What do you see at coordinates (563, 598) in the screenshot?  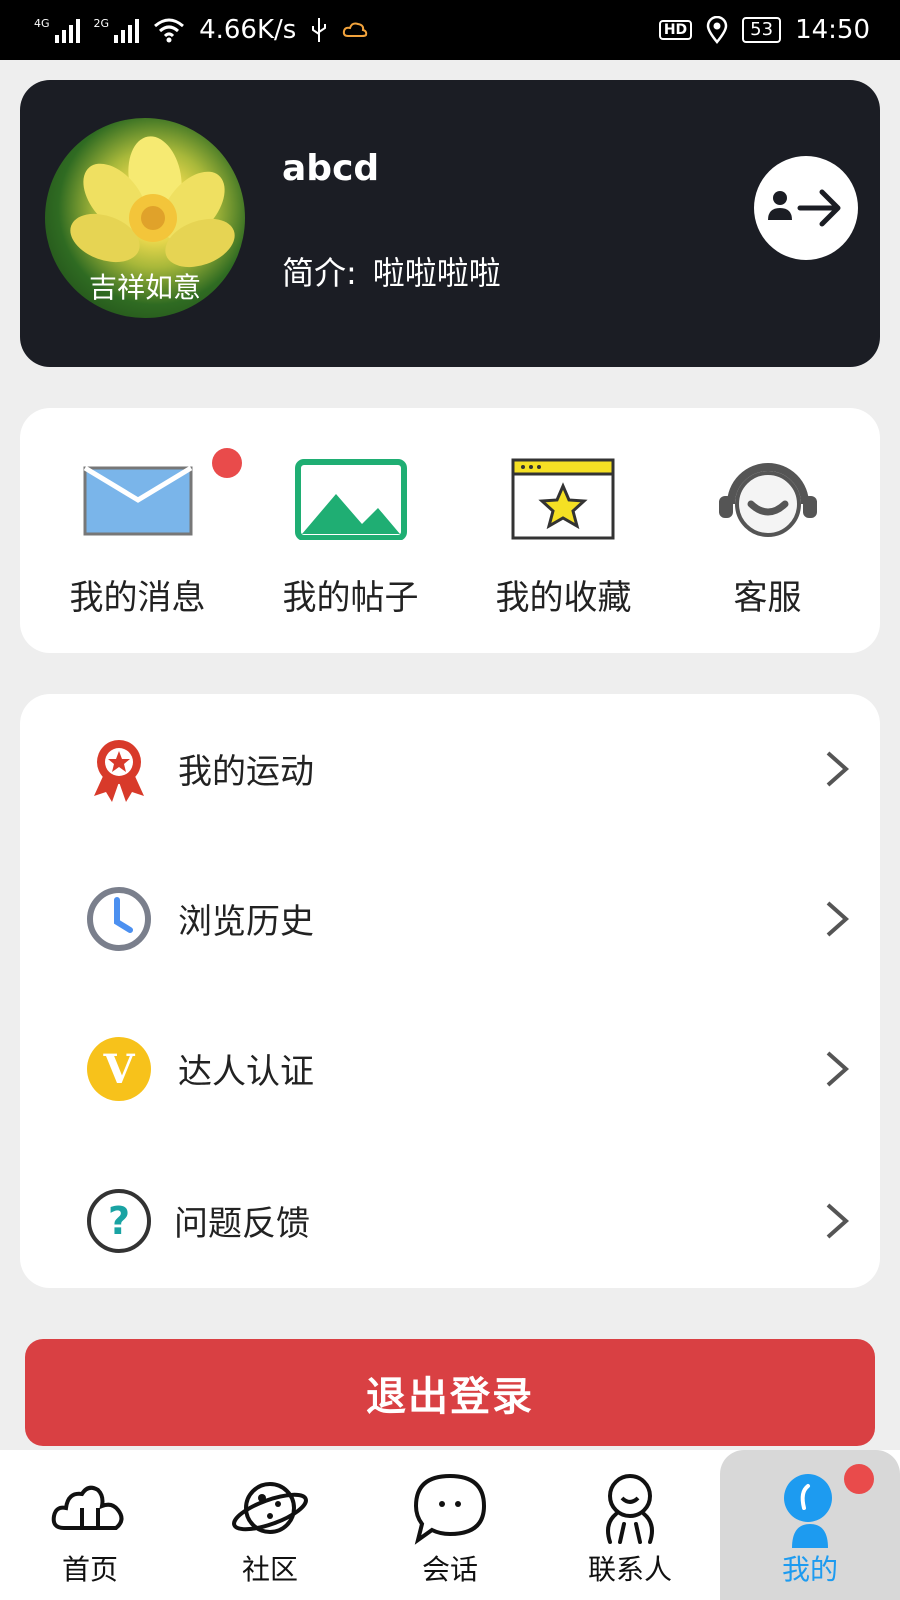 I see `quick-action-label: 我的收藏` at bounding box center [563, 598].